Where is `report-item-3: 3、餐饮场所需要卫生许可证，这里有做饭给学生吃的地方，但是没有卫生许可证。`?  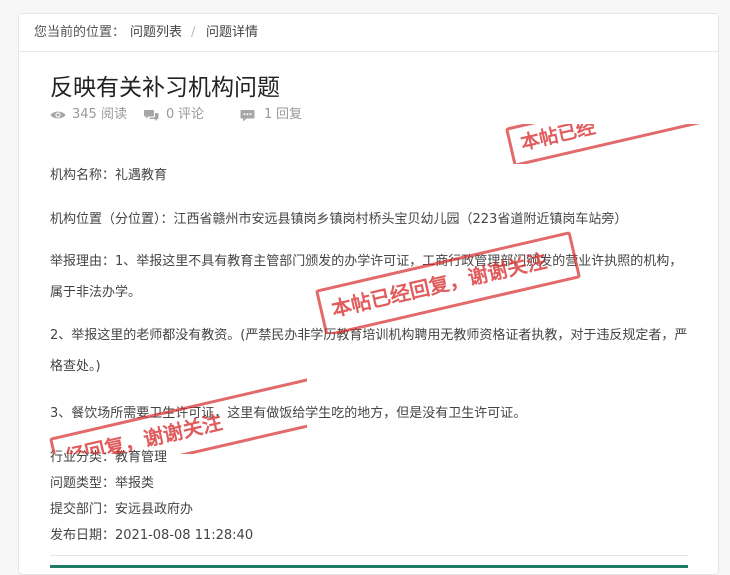 report-item-3: 3、餐饮场所需要卫生许可证，这里有做饭给学生吃的地方，但是没有卫生许可证。 is located at coordinates (288, 413).